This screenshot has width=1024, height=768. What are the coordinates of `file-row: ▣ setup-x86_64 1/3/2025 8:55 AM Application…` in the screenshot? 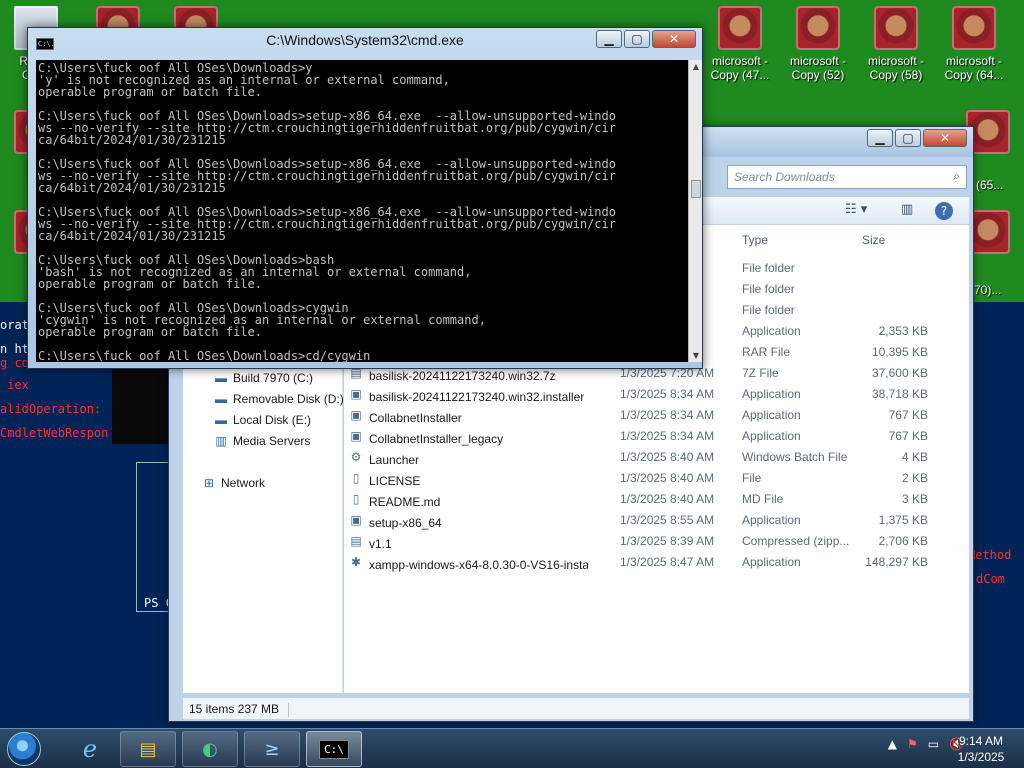 It's located at (656, 520).